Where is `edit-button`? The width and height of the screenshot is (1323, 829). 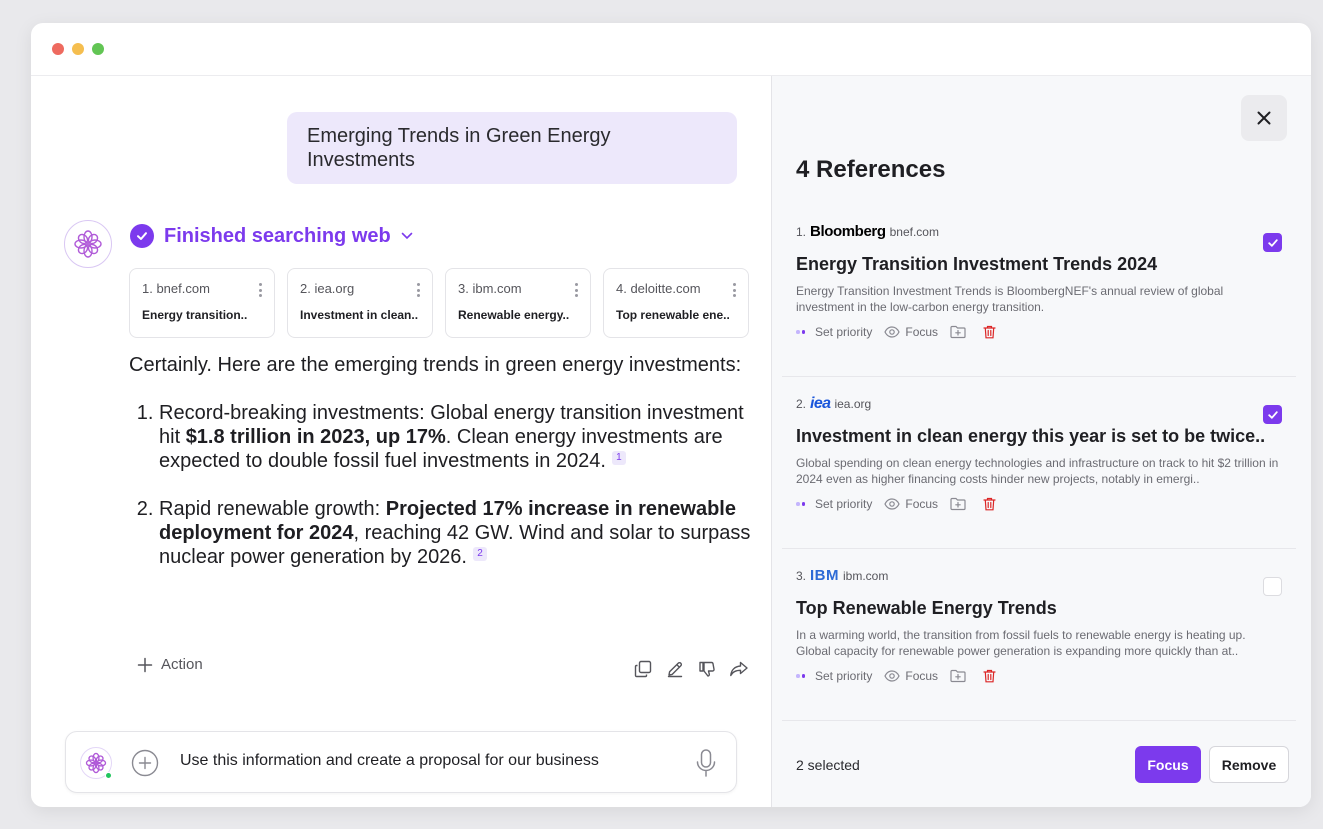 edit-button is located at coordinates (675, 669).